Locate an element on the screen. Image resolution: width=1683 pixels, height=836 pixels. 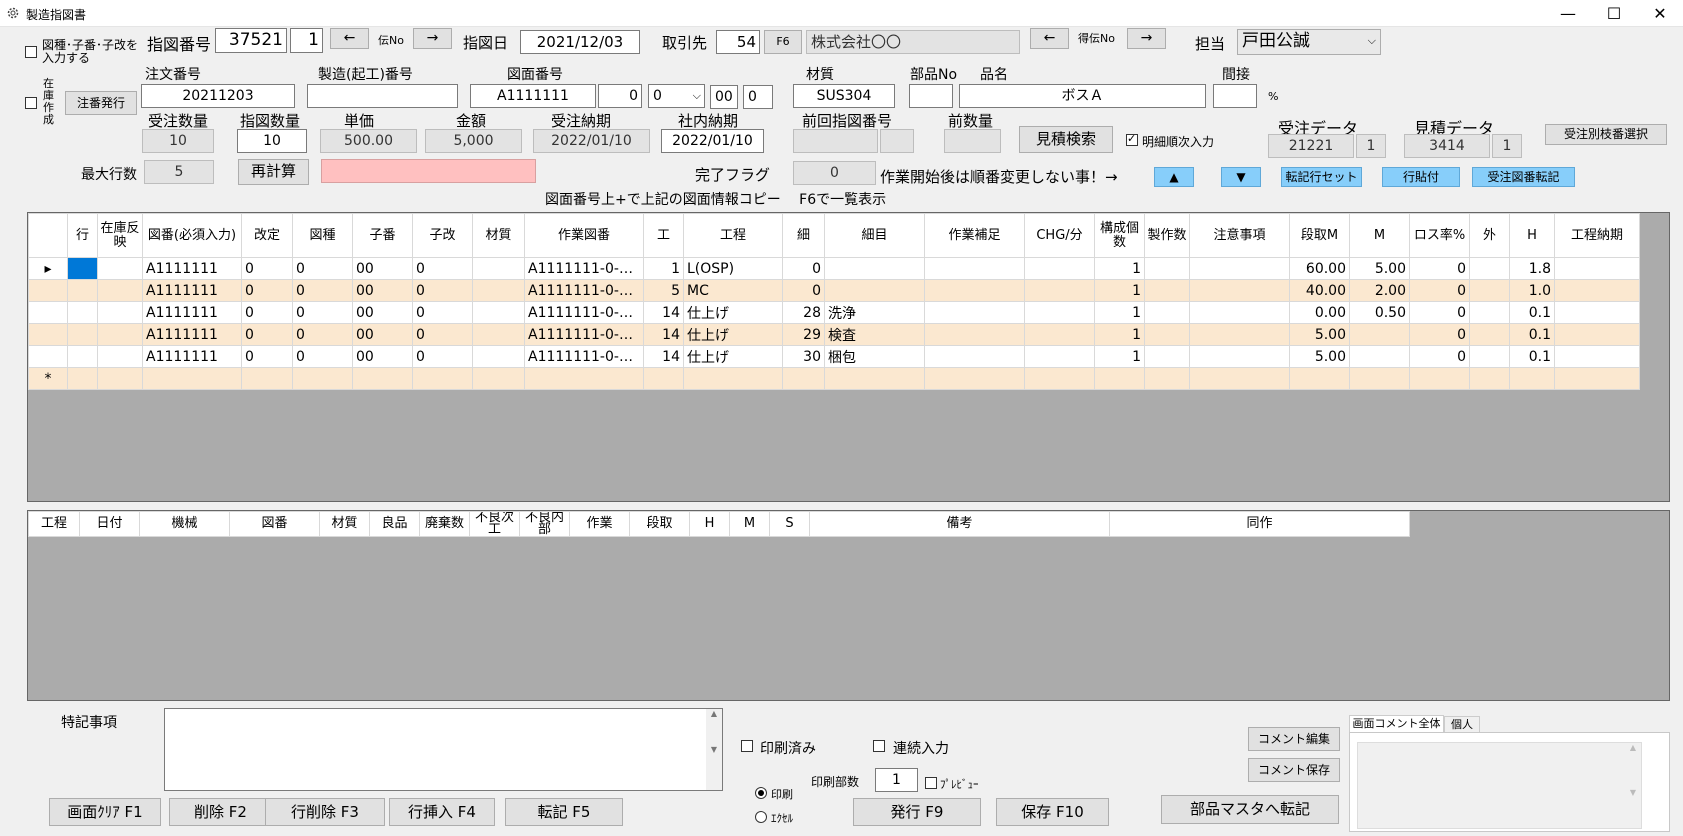
cell-process-due is located at coordinates (1597, 356).